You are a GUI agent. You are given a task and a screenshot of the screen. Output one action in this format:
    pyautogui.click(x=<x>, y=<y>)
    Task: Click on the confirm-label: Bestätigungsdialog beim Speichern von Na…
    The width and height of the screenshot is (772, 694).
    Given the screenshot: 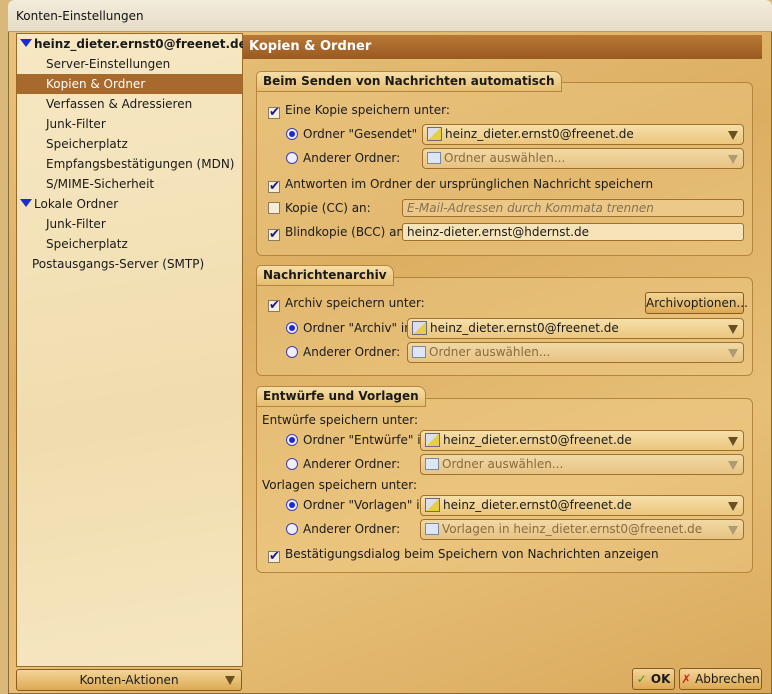 What is the action you would take?
    pyautogui.click(x=472, y=554)
    